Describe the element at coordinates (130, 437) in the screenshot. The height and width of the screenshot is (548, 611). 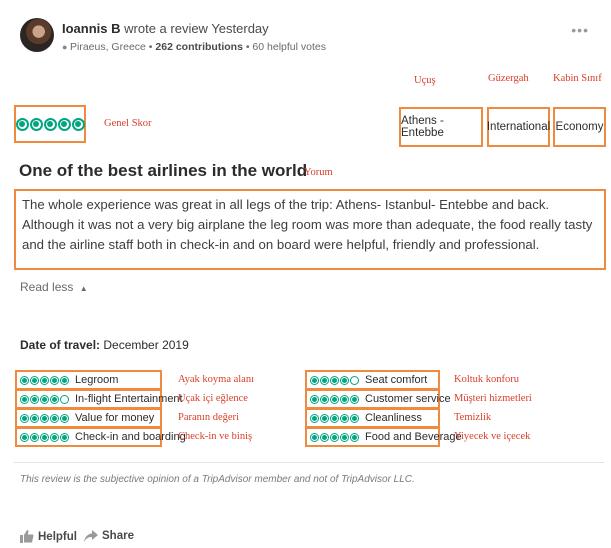
I see `rating-label: Check-in and boarding` at that location.